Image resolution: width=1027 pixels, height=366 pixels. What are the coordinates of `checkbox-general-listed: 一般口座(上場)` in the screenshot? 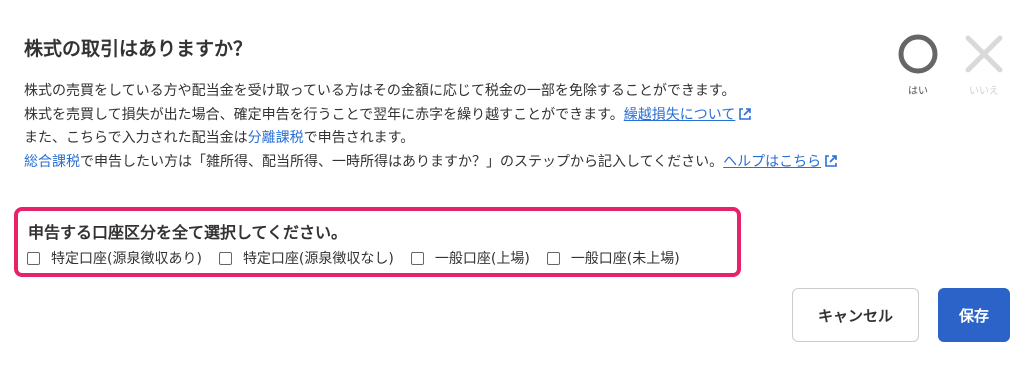 It's located at (470, 258).